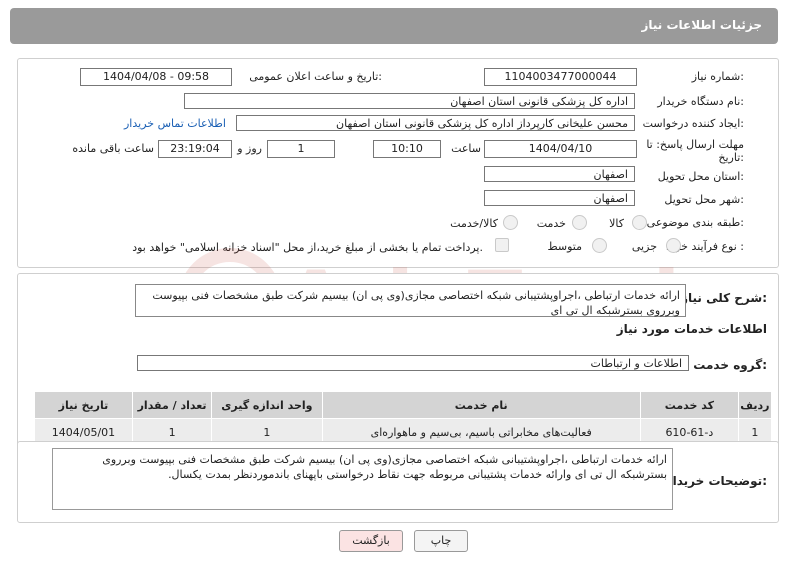  What do you see at coordinates (409, 101) in the screenshot?
I see `buyer-field: اداره کل پزشکی قانونی استان اصفهان` at bounding box center [409, 101].